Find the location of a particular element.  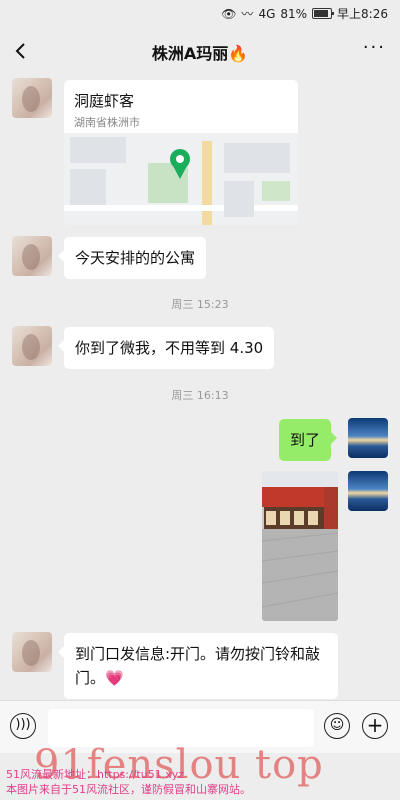

status-icons: 👁 〰 4G 81% 早上8:26 is located at coordinates (304, 13).